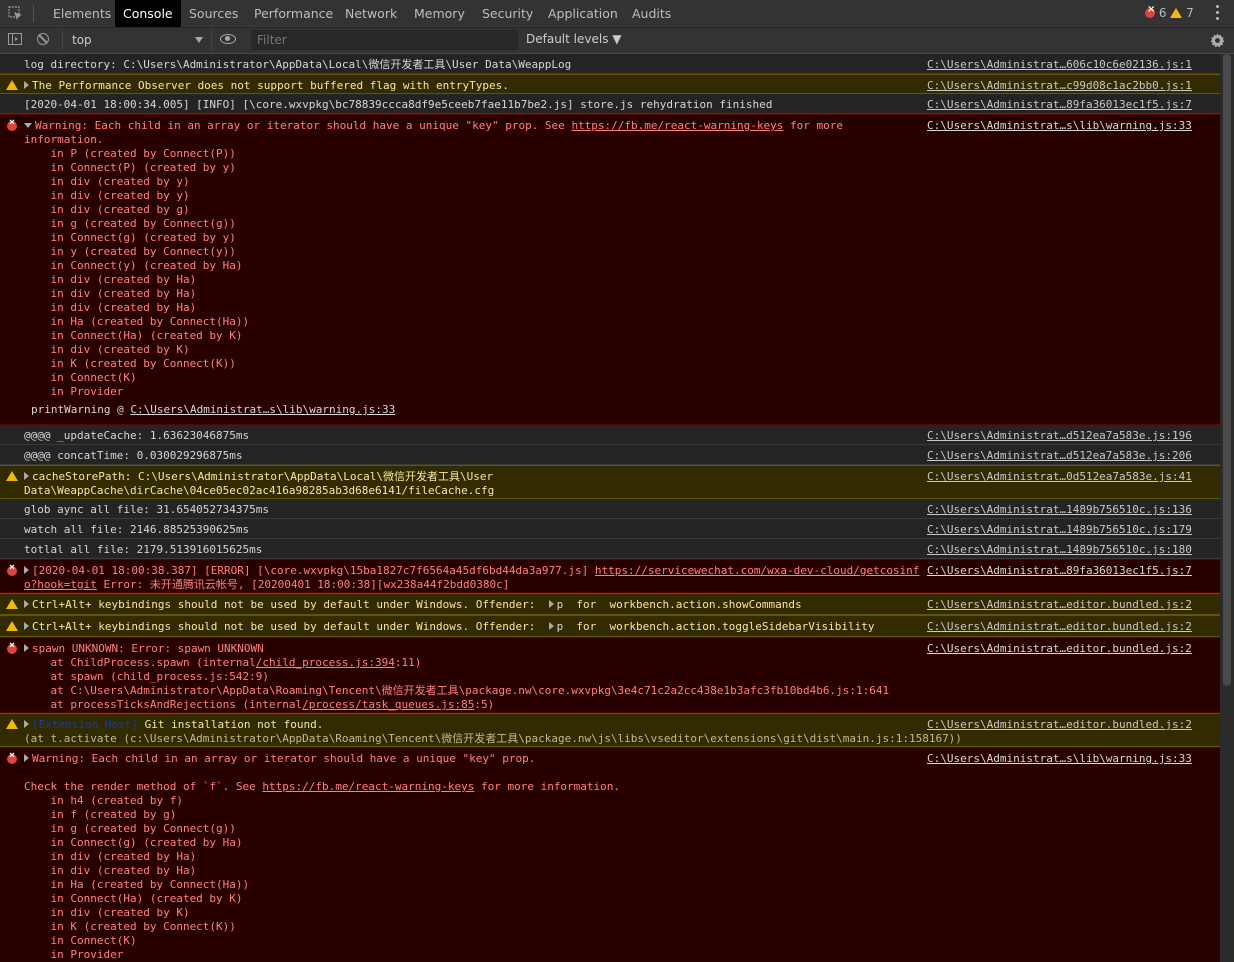 The height and width of the screenshot is (962, 1234). I want to click on tab-security: Security, so click(507, 13).